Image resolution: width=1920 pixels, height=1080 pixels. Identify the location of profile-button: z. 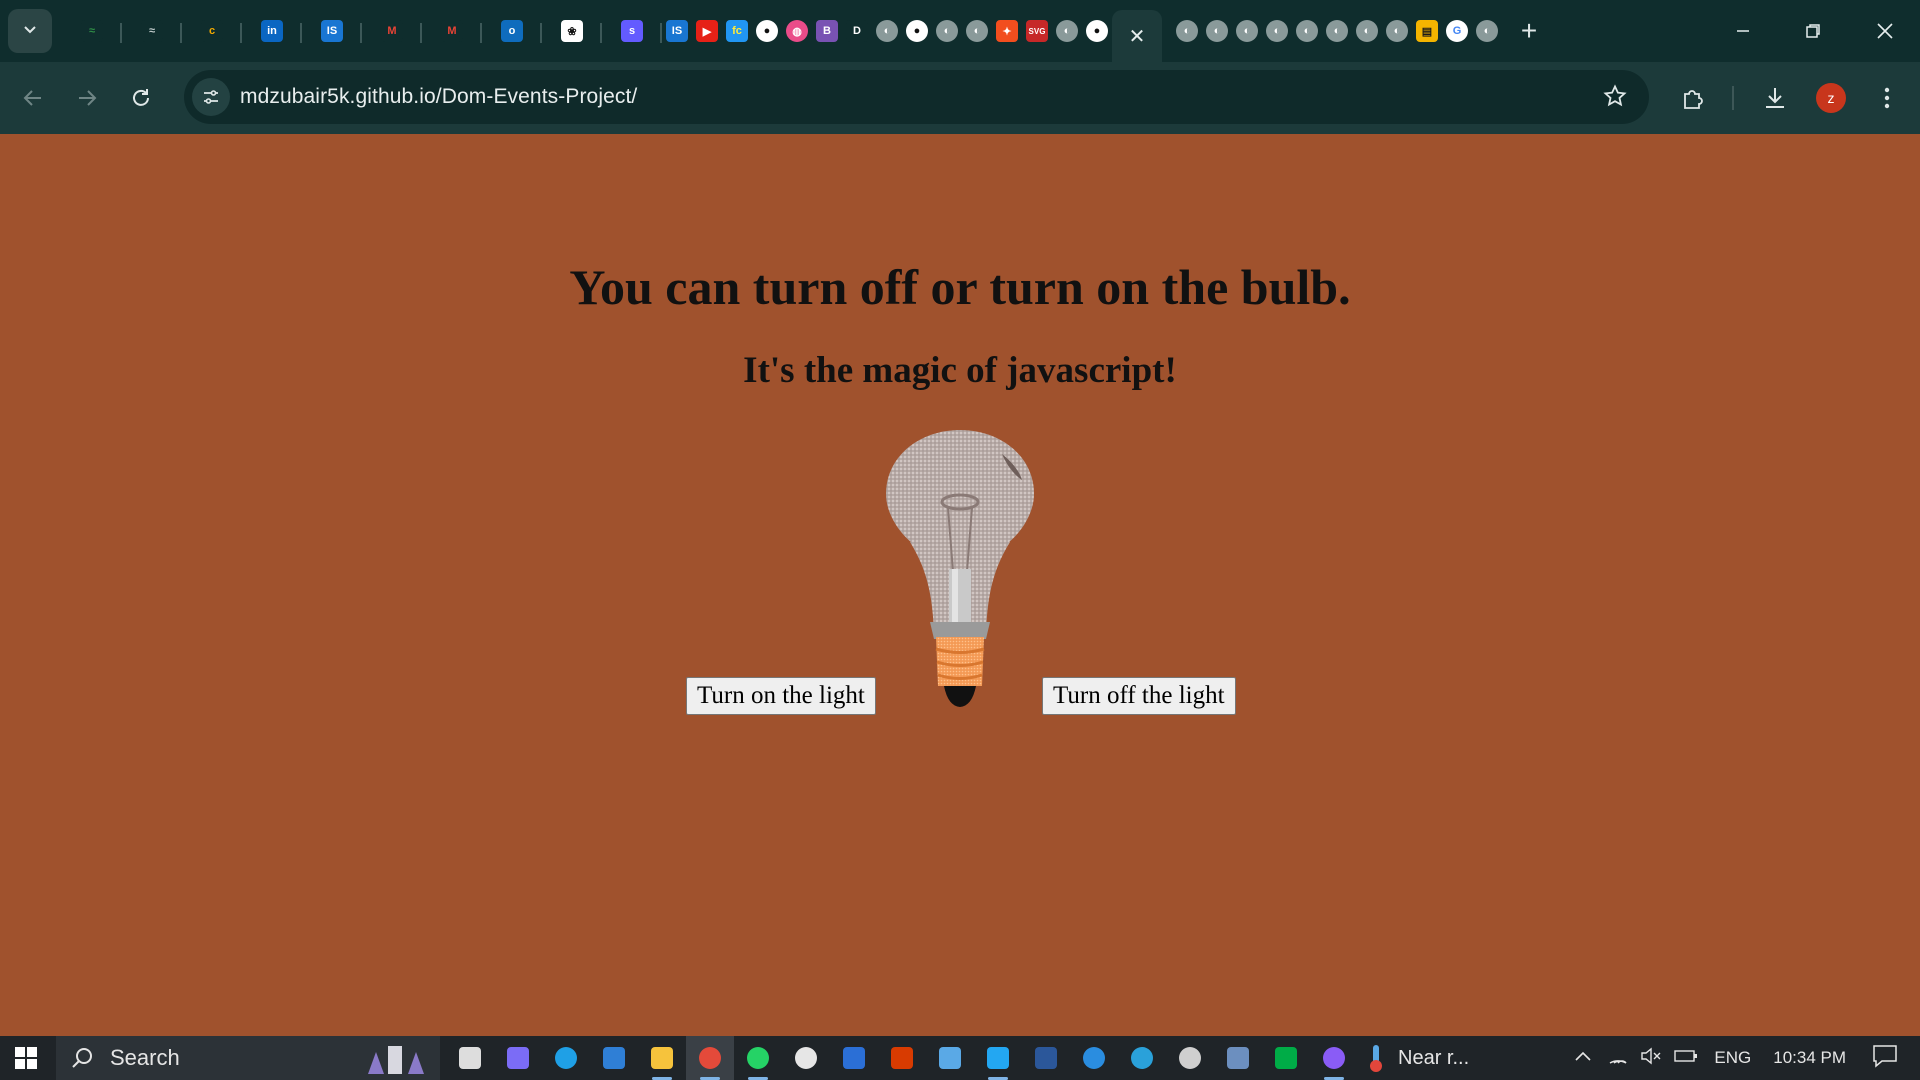
(1831, 98).